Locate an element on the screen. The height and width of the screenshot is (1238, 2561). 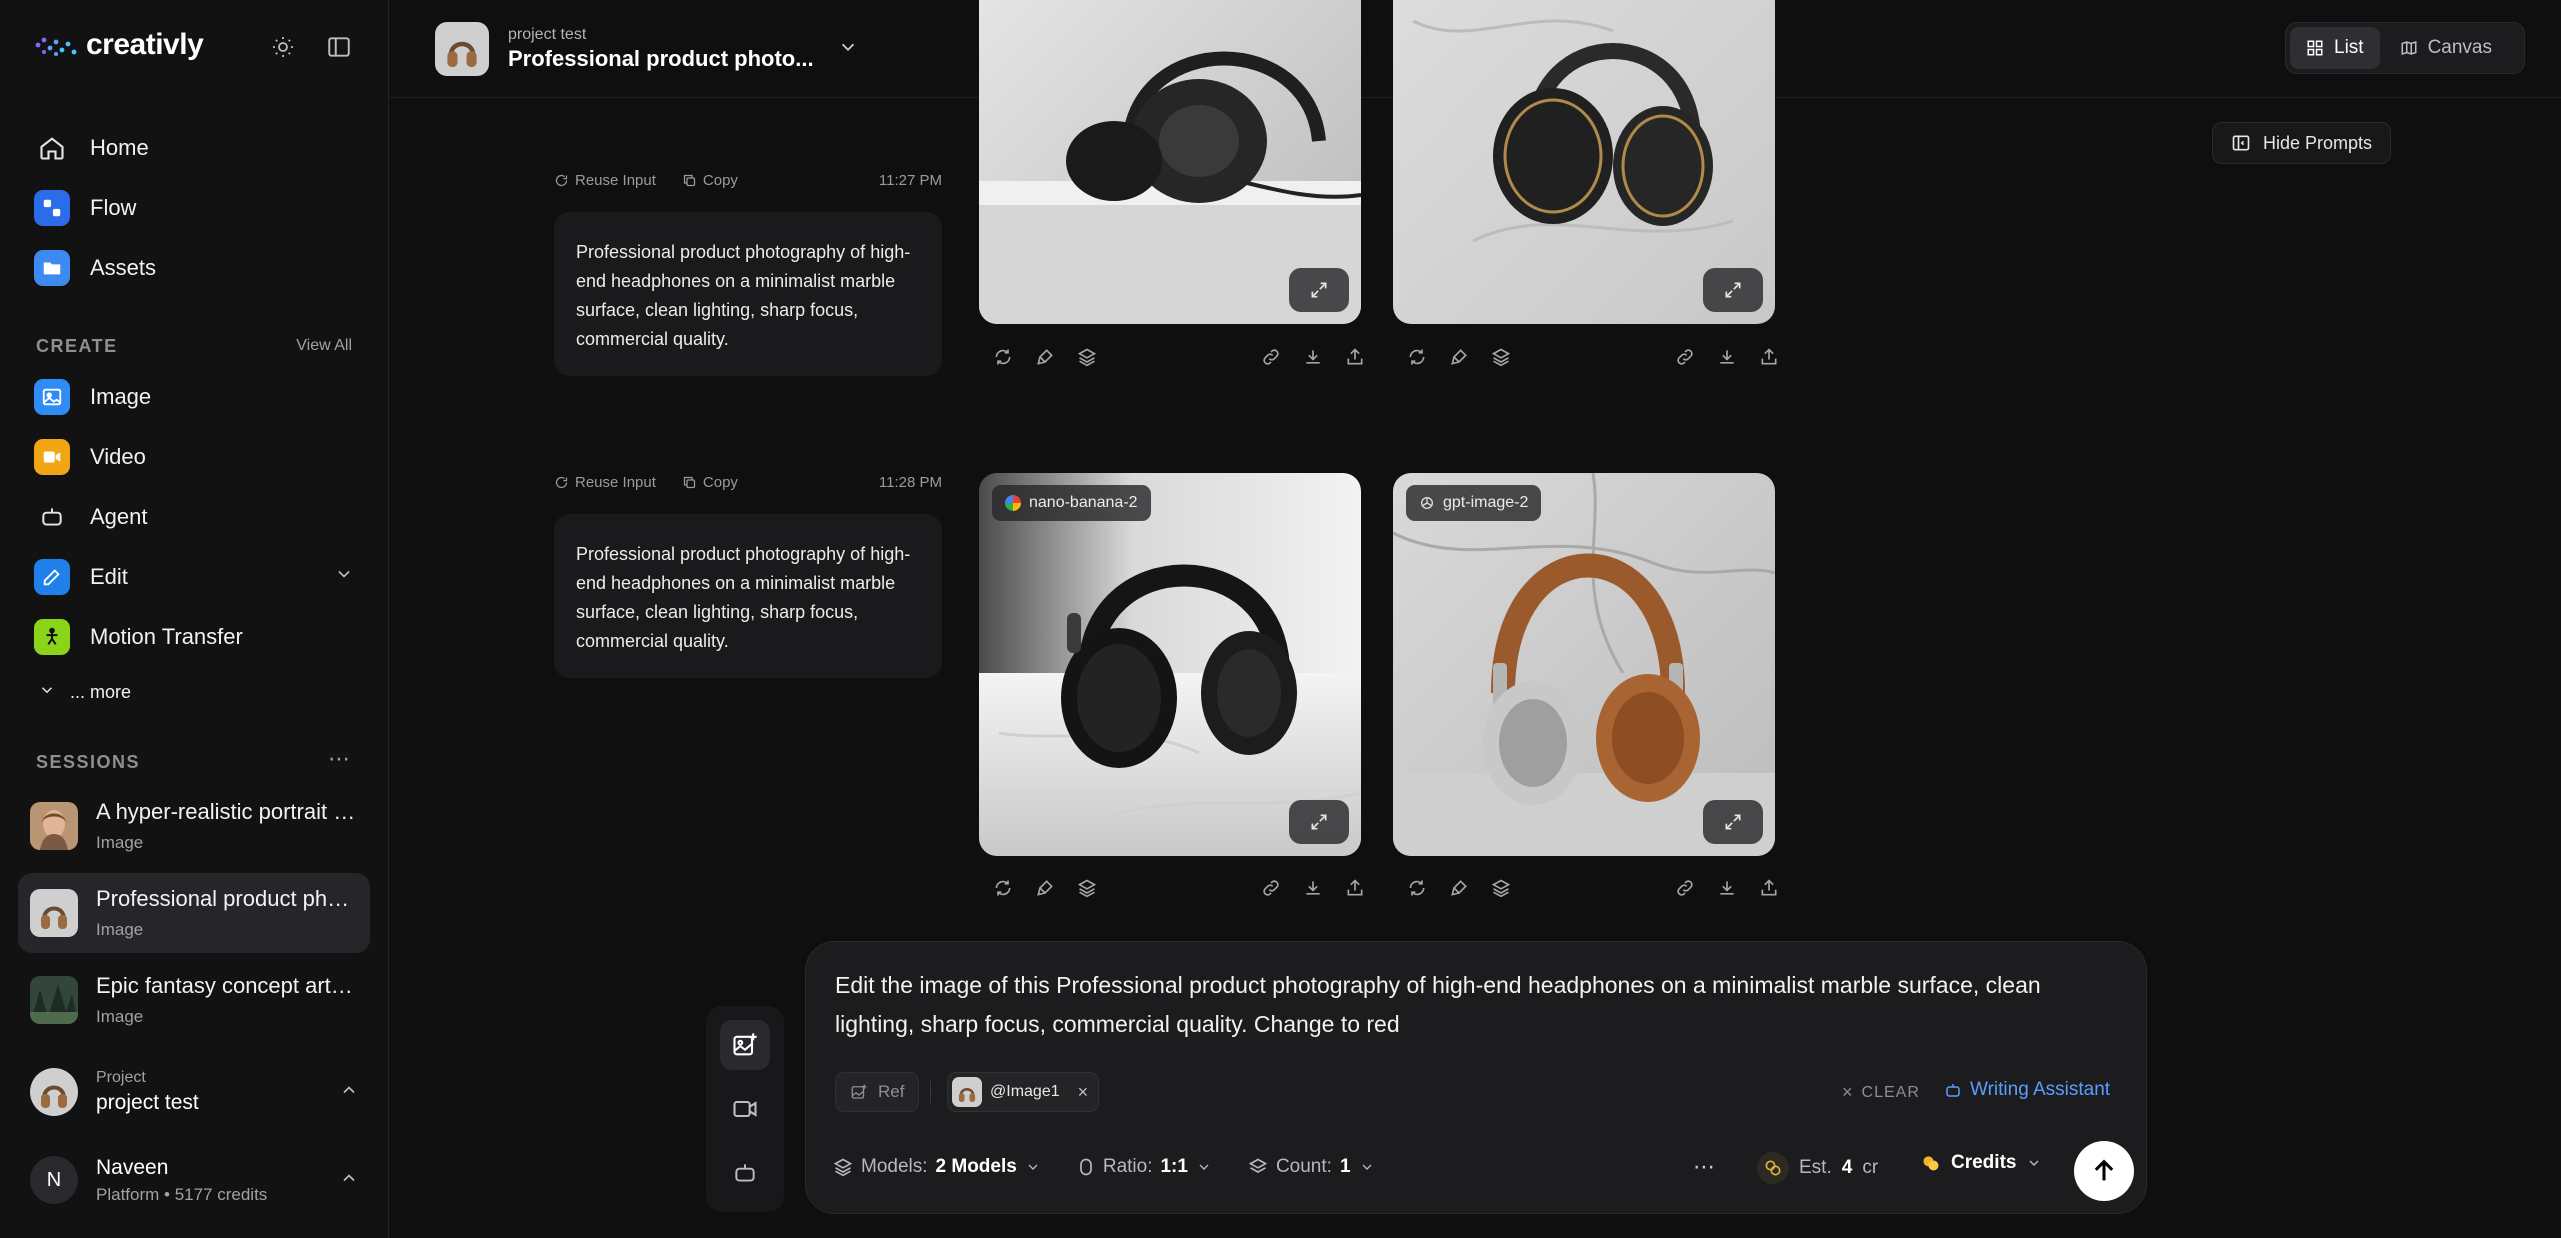
theme-toggle-icon is located at coordinates (283, 47).